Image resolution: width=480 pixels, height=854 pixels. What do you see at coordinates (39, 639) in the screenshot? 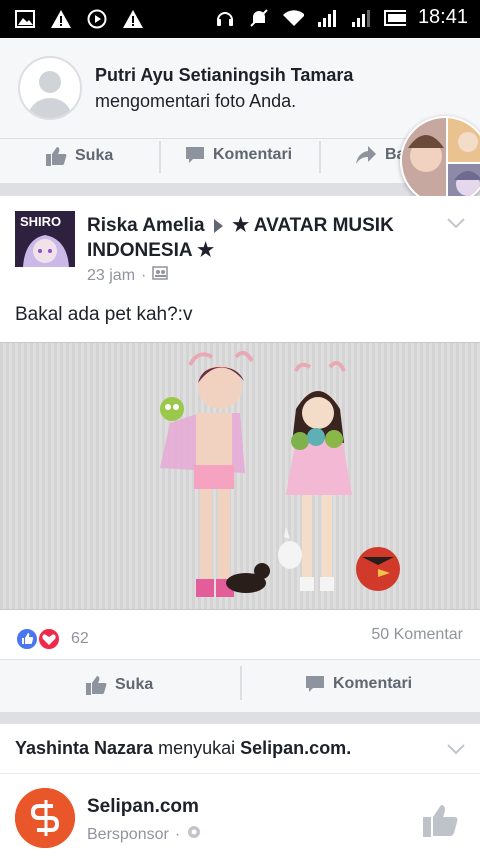
I see `reaction-icons` at bounding box center [39, 639].